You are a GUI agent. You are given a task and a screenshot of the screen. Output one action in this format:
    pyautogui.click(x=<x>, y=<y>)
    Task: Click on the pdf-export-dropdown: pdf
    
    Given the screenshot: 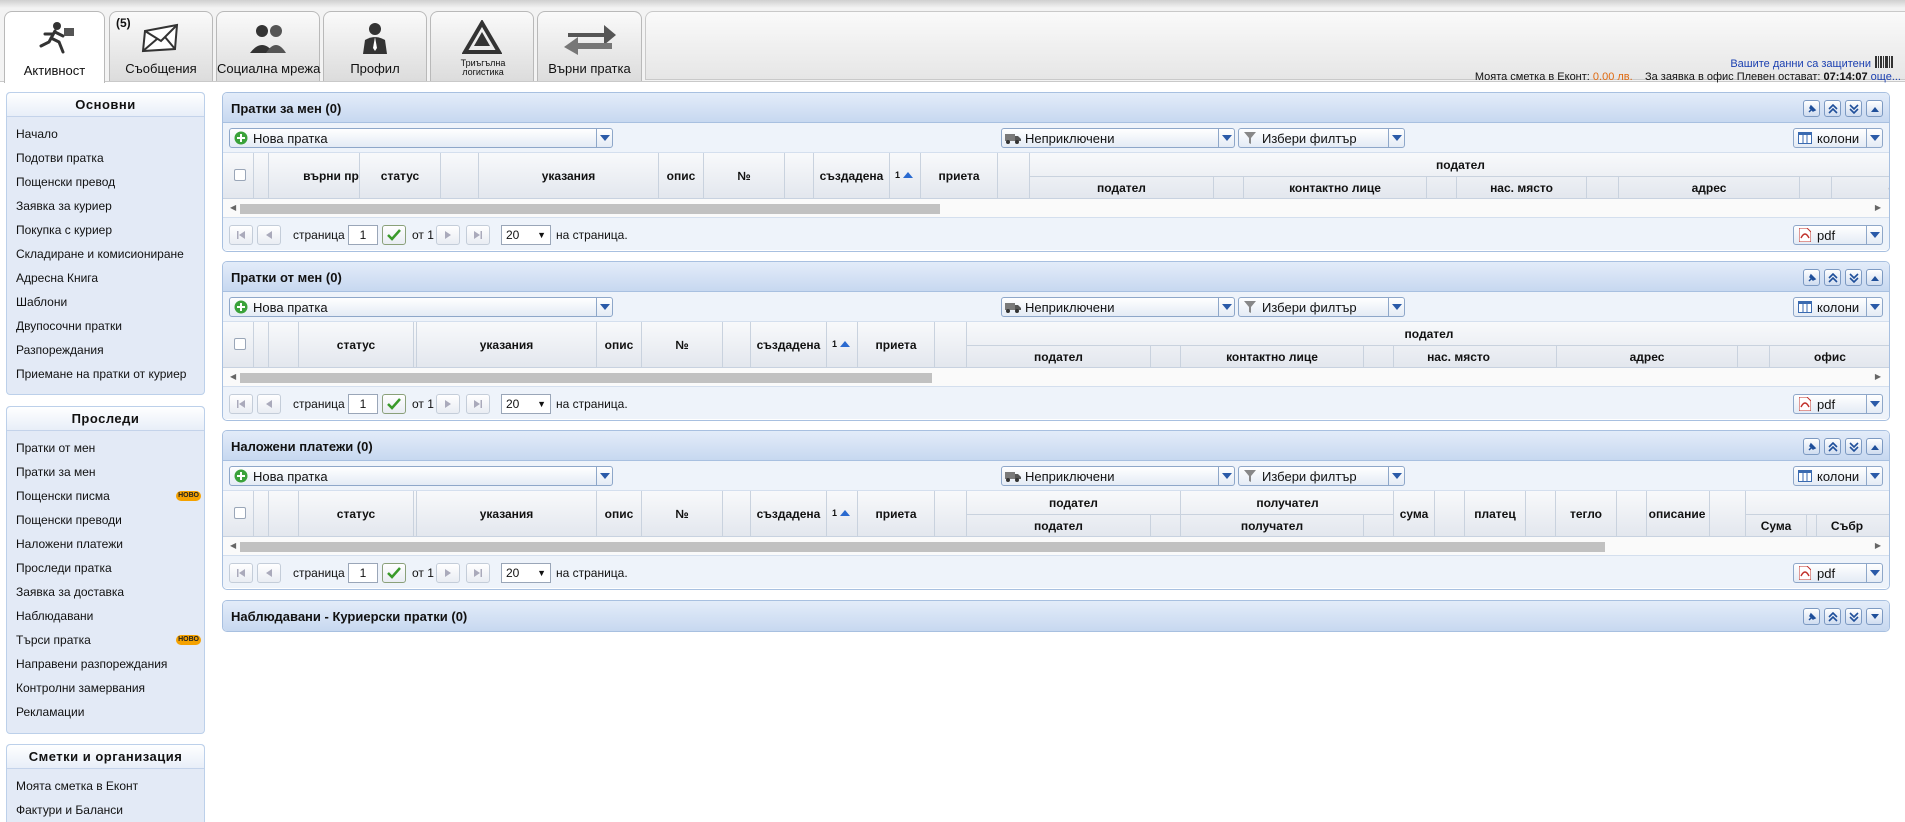 What is the action you would take?
    pyautogui.click(x=1838, y=573)
    